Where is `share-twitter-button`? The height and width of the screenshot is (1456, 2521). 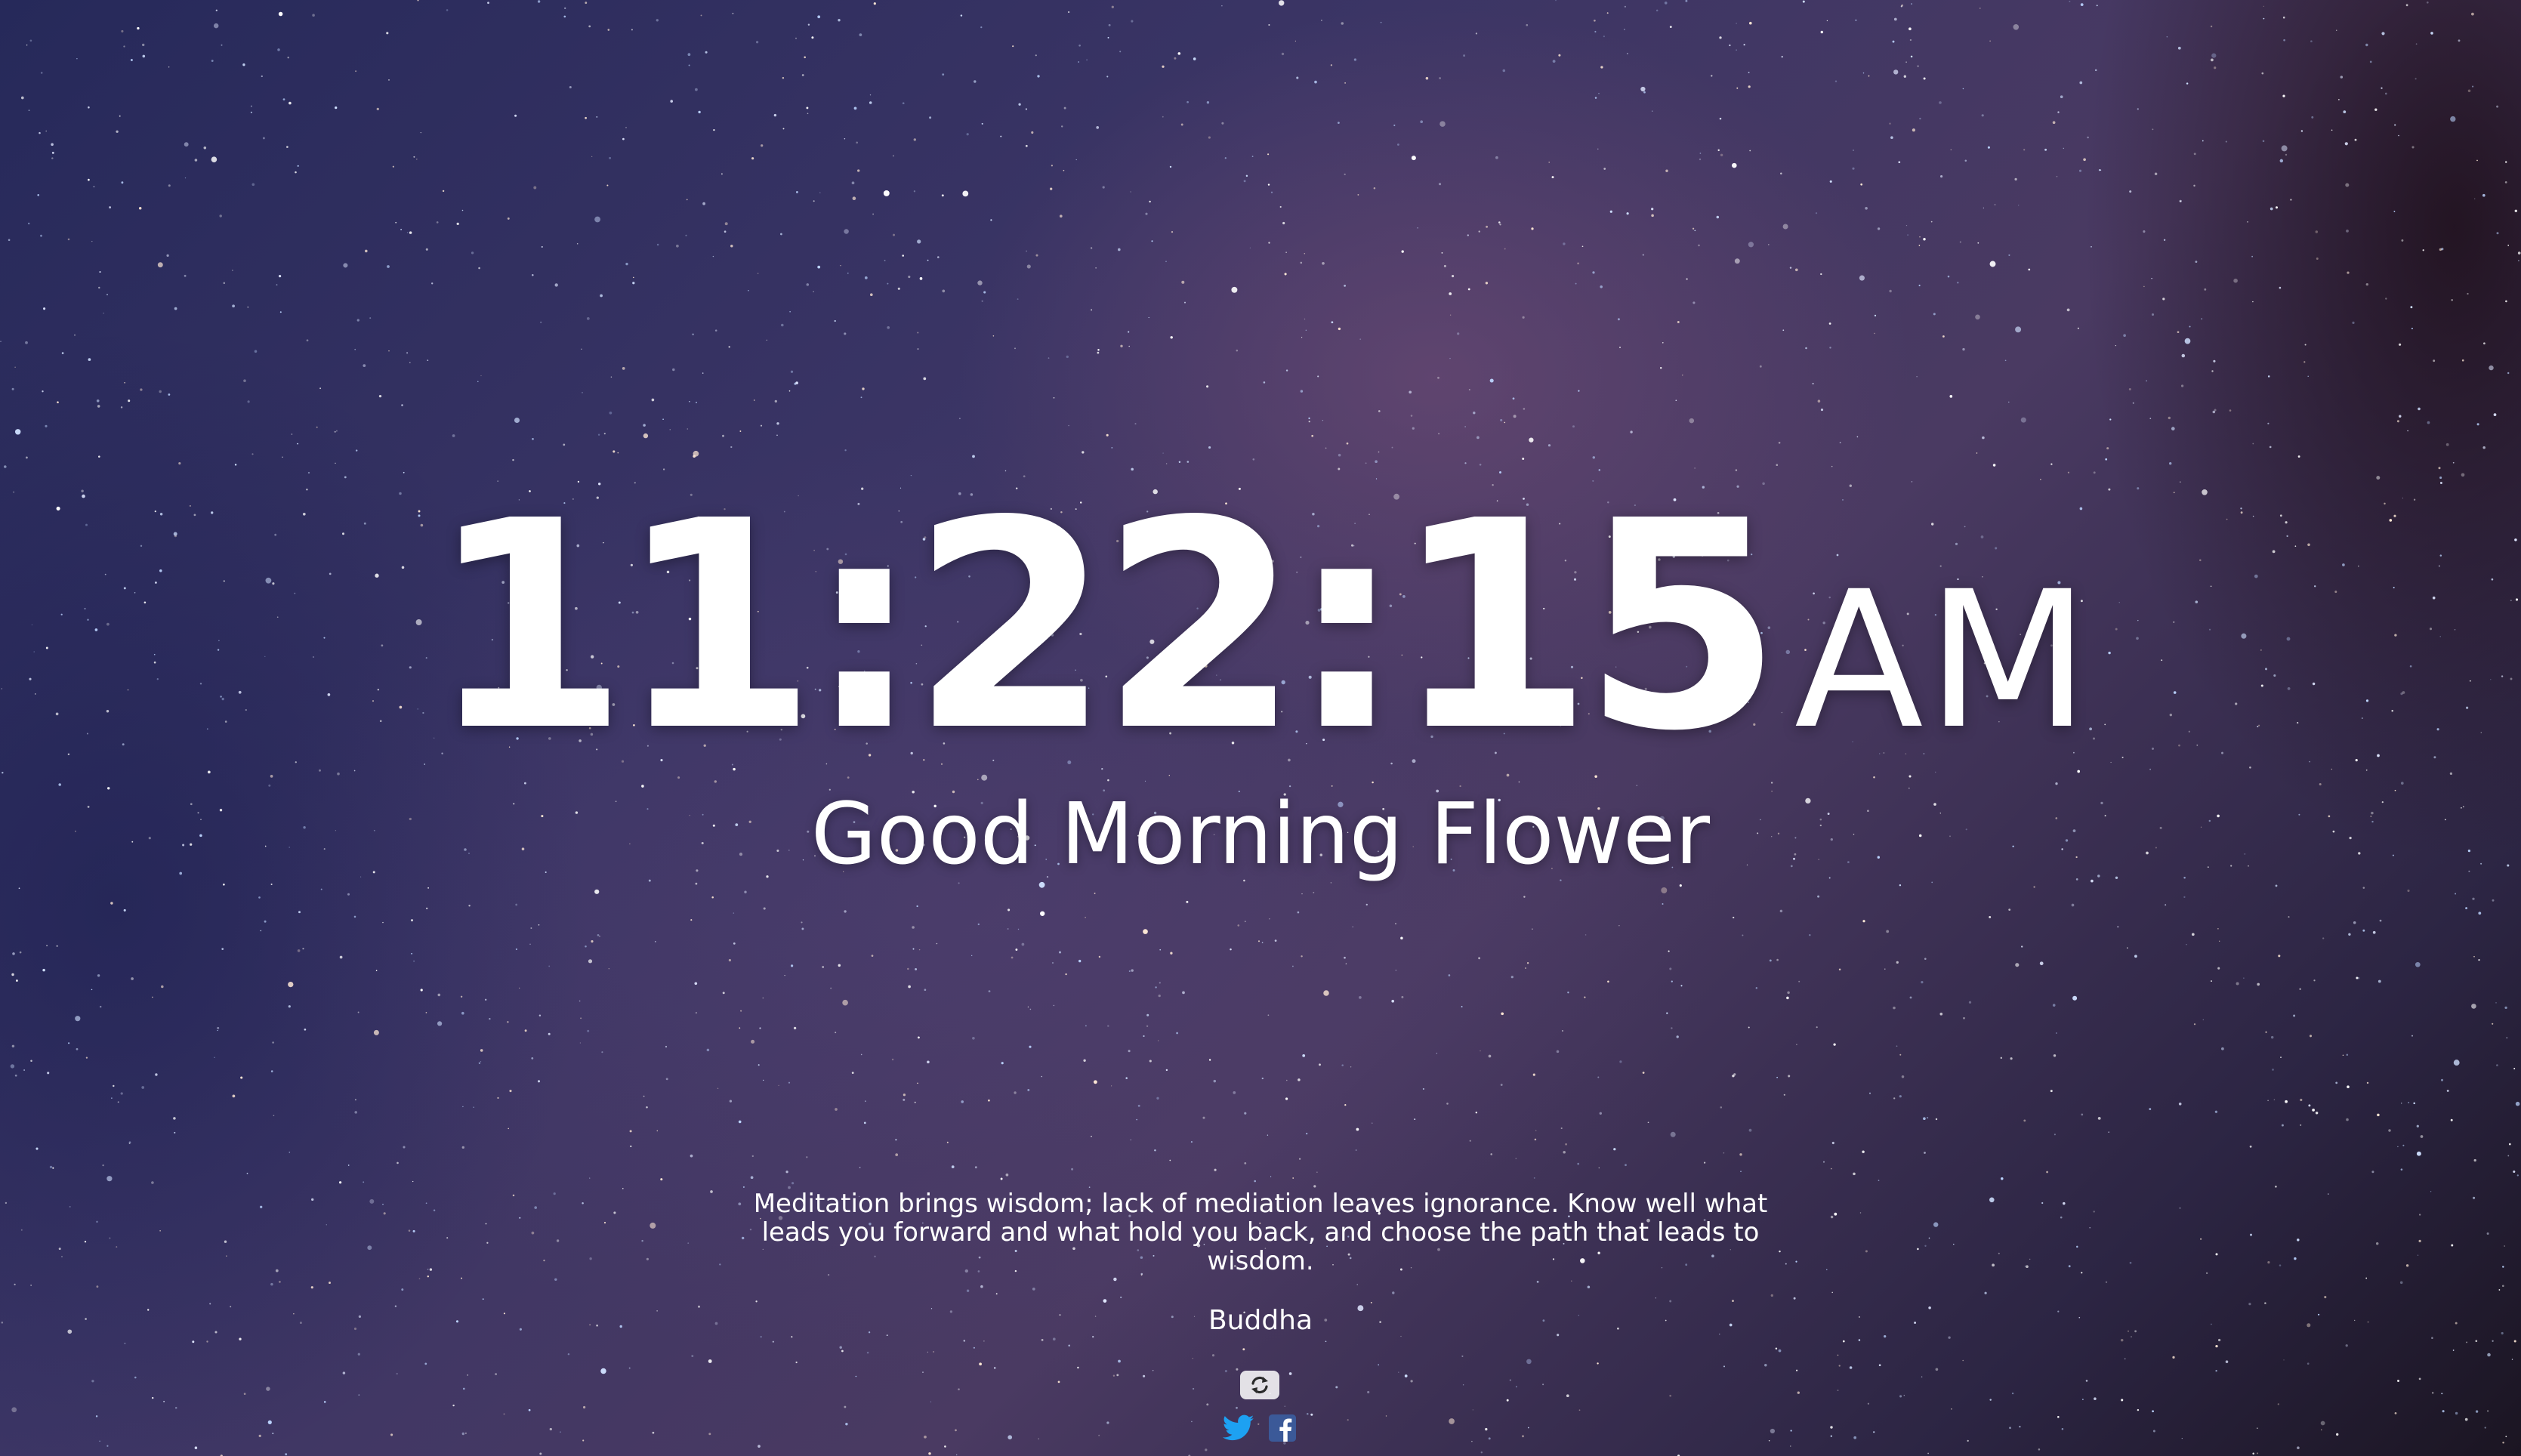 share-twitter-button is located at coordinates (1238, 1428).